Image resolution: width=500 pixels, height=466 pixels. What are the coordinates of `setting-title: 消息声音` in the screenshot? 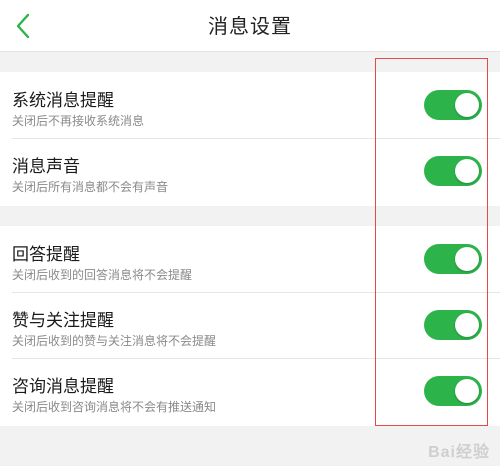 It's located at (46, 167).